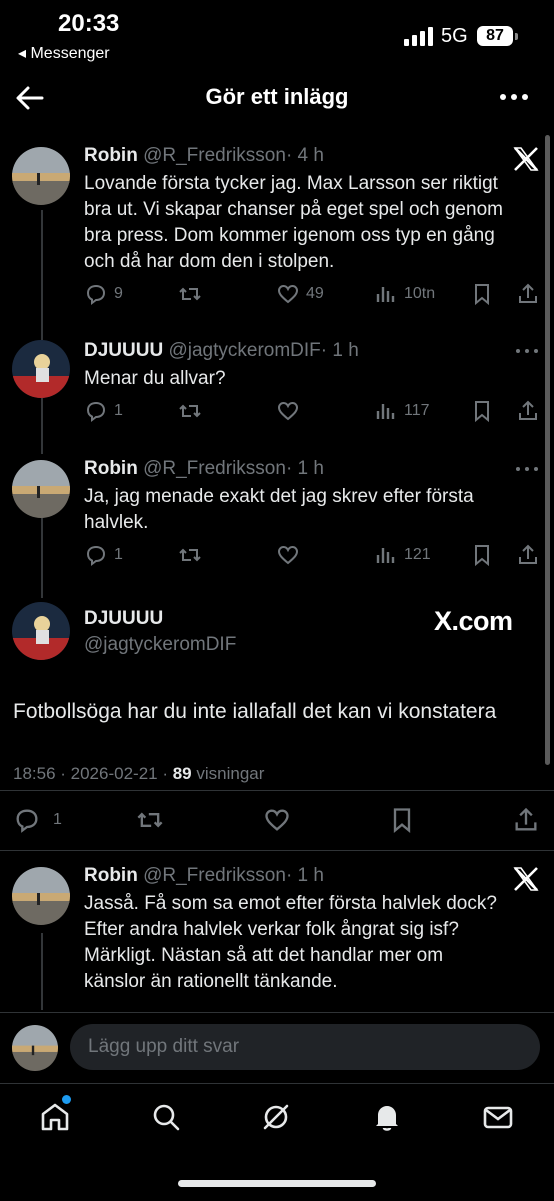  I want to click on view-count: 117, so click(417, 410).